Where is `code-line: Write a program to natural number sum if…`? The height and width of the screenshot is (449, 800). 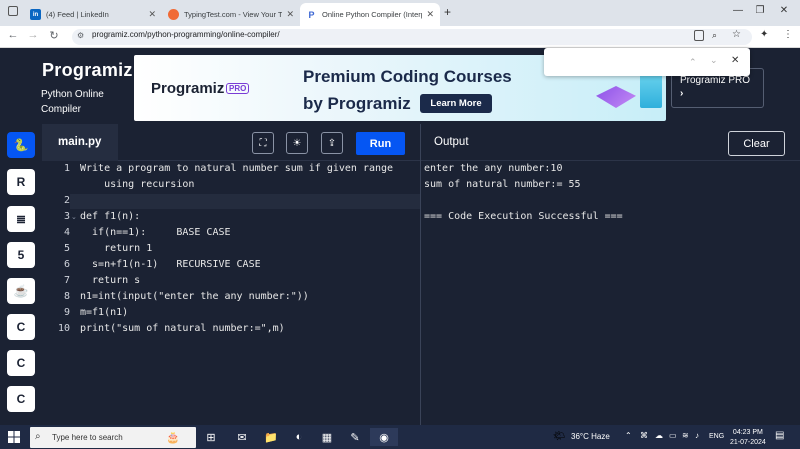
code-line: Write a program to natural number sum if… is located at coordinates (236, 168).